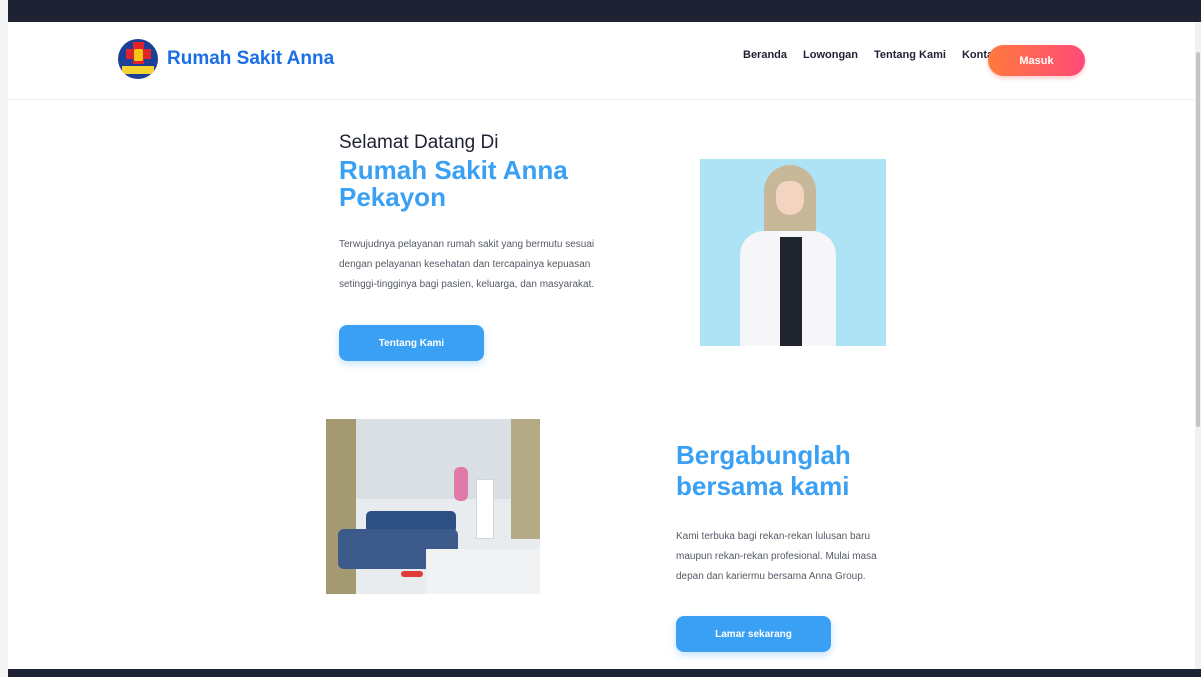  I want to click on nav-link-tentang-kami: Tentang Kami, so click(910, 55).